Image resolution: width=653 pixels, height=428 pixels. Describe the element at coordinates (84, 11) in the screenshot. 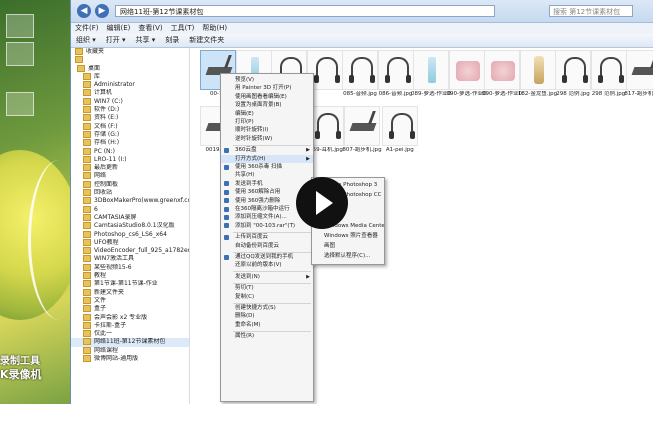

I see `back-arrow-icon: ◀` at that location.